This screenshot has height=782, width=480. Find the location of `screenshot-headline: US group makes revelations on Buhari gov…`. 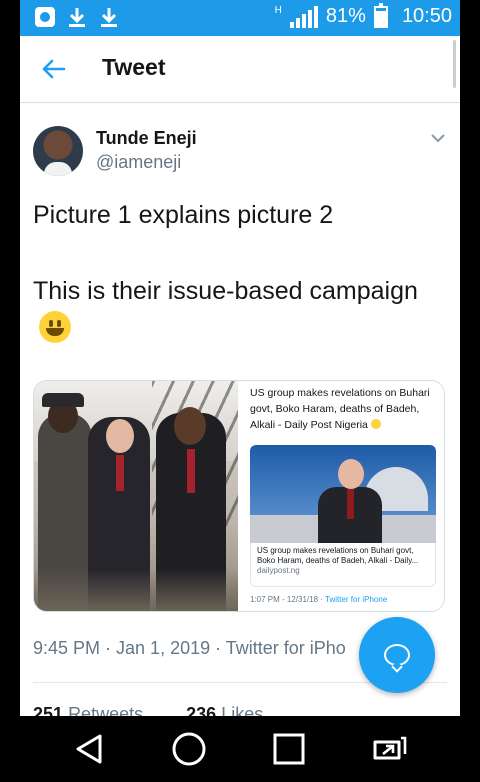

screenshot-headline: US group makes revelations on Buhari gov… is located at coordinates (340, 409).